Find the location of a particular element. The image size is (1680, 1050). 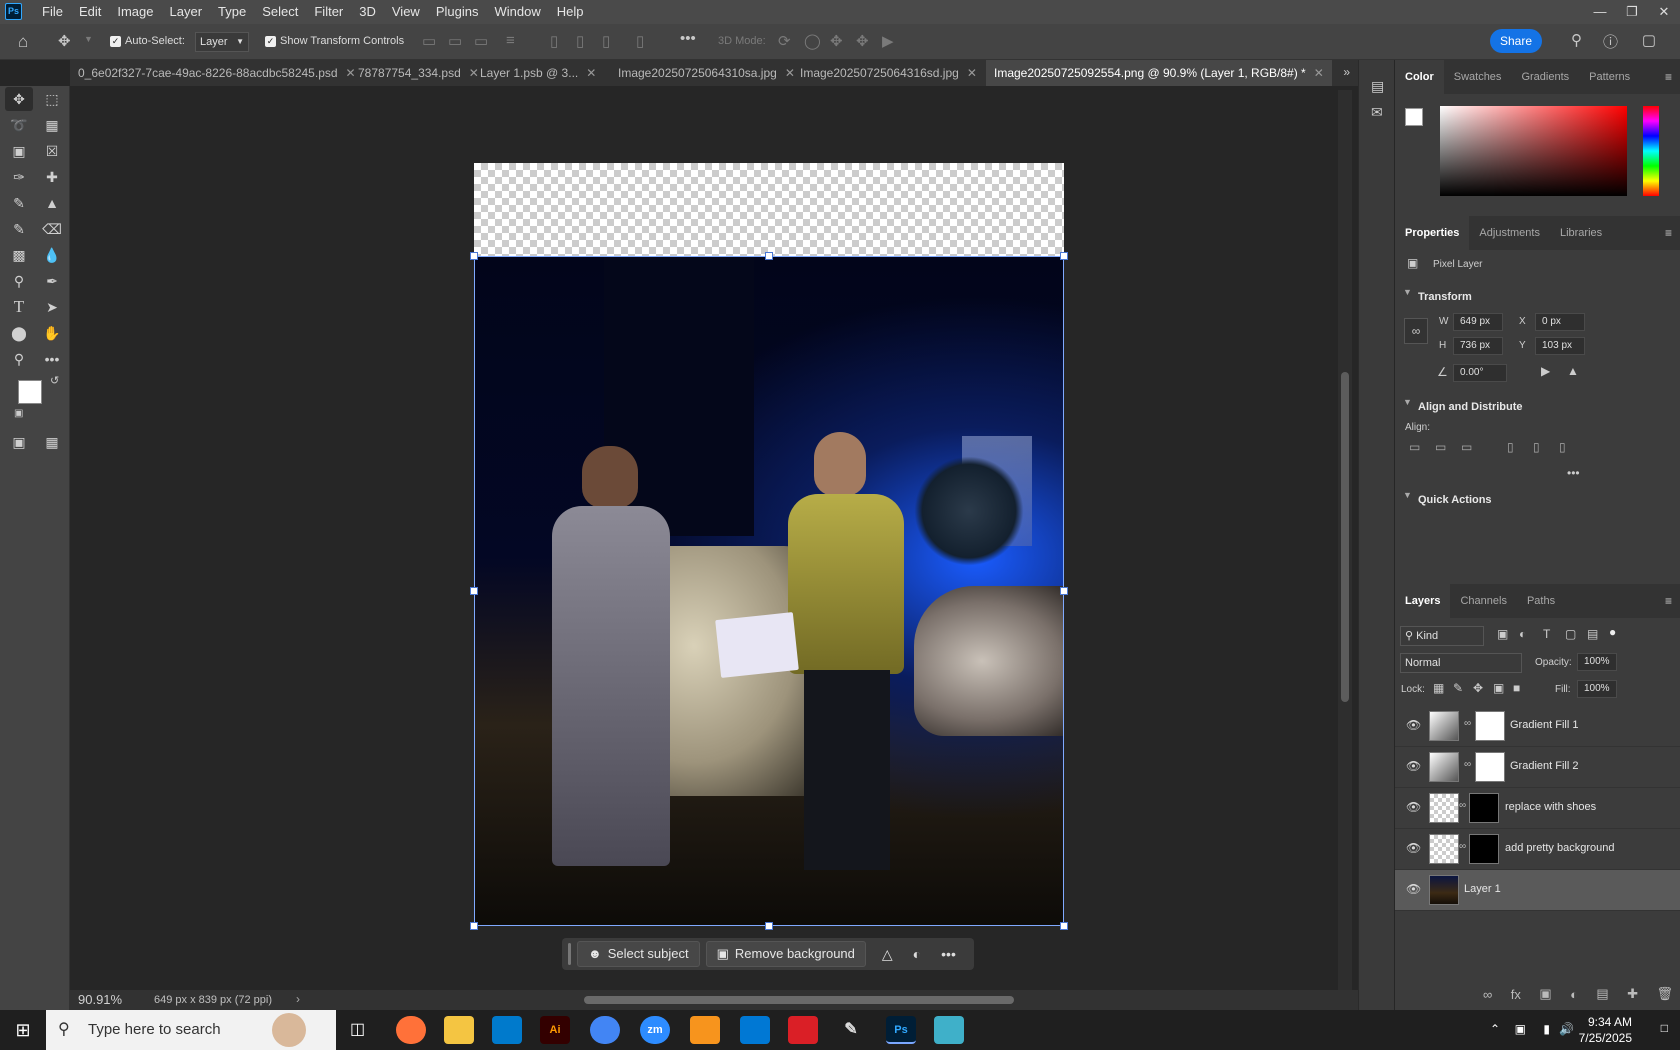

comments-icon: ✉ is located at coordinates (1377, 112).